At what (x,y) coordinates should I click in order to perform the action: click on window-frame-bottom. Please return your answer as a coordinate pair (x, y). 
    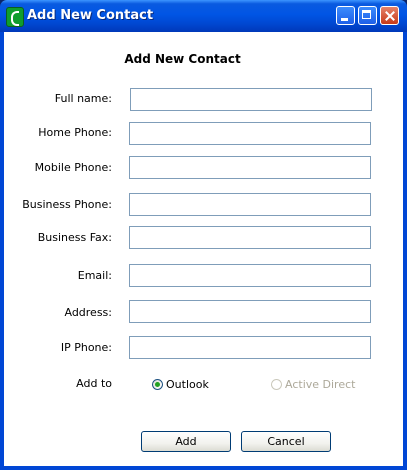
    Looking at the image, I should click on (203, 468).